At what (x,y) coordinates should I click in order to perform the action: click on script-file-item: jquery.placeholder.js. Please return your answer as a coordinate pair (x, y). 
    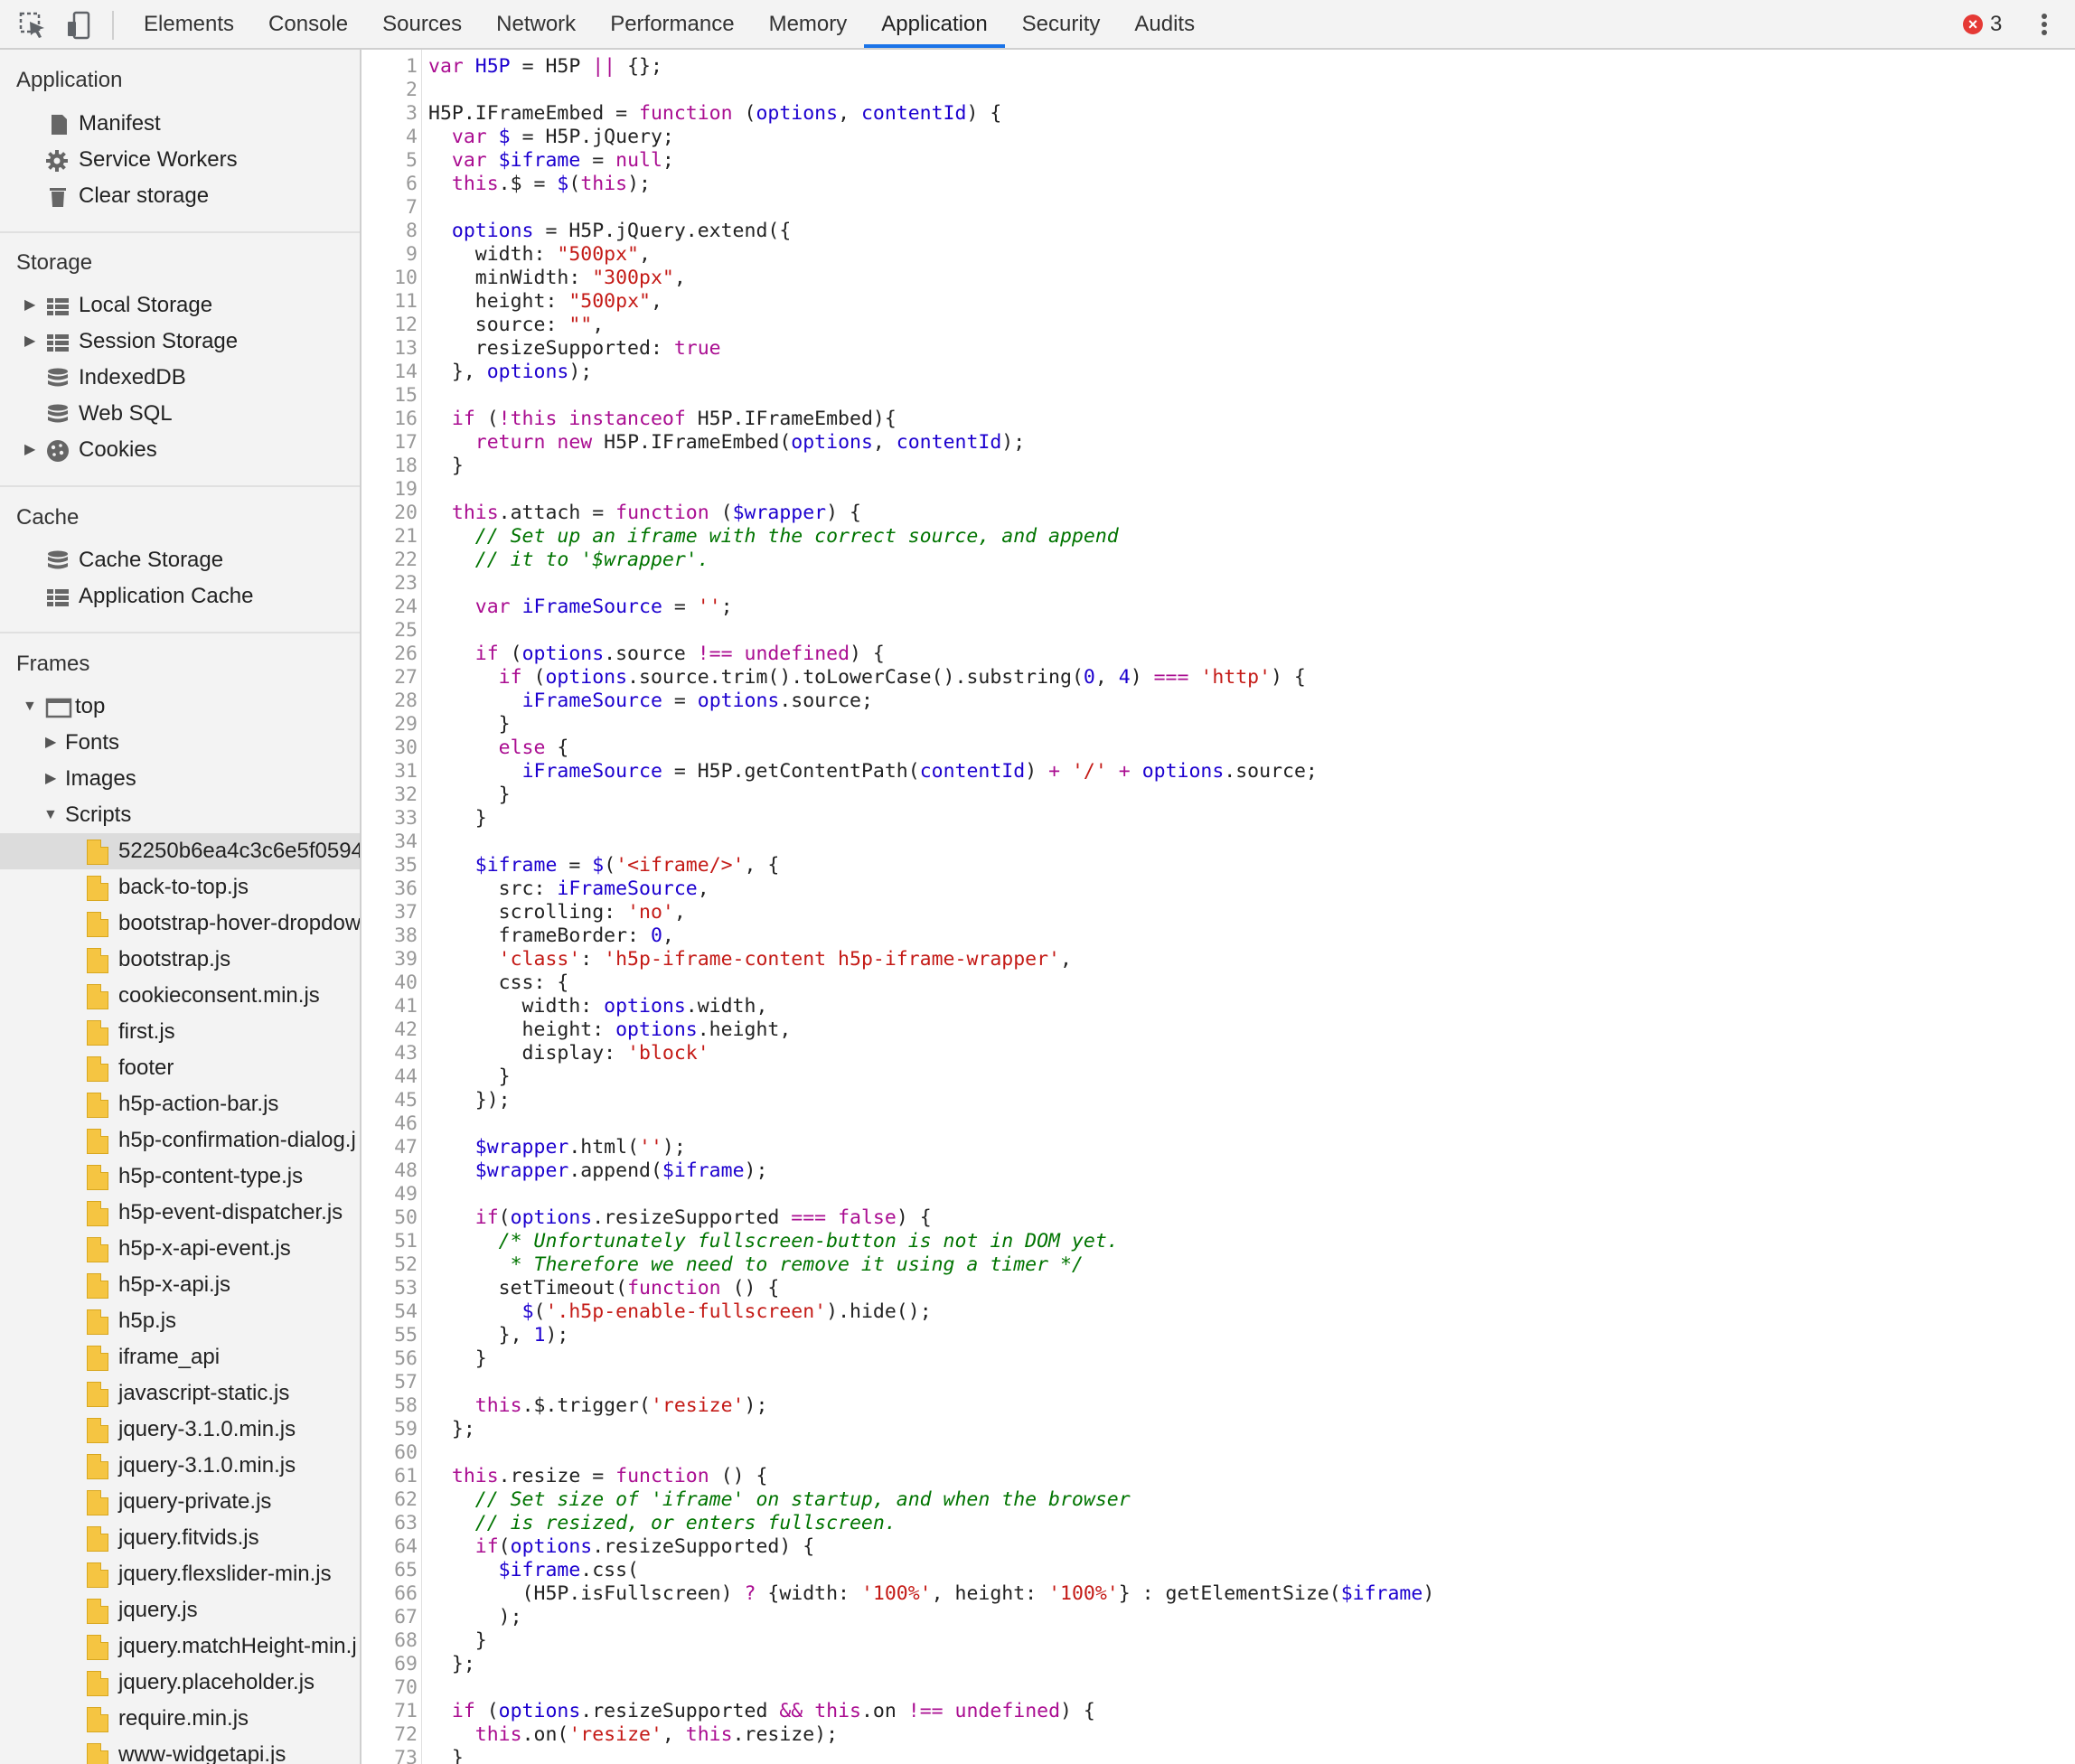
    Looking at the image, I should click on (180, 1683).